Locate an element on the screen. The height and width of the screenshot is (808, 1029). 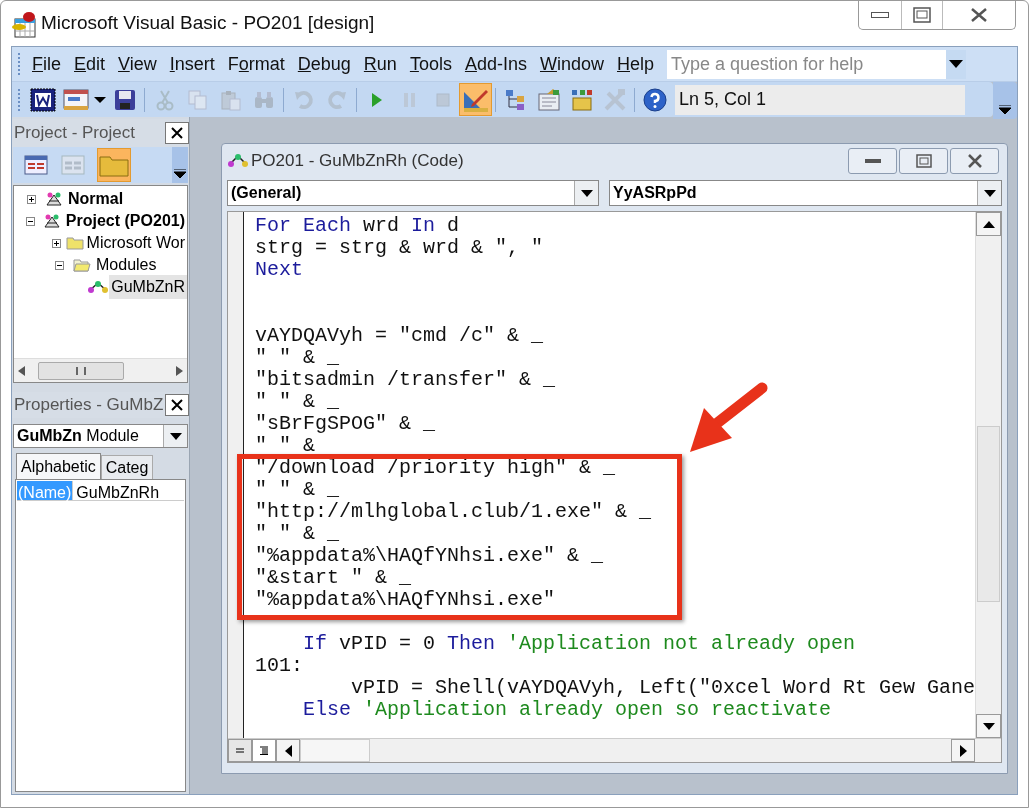
tree-item: Normal is located at coordinates (96, 199).